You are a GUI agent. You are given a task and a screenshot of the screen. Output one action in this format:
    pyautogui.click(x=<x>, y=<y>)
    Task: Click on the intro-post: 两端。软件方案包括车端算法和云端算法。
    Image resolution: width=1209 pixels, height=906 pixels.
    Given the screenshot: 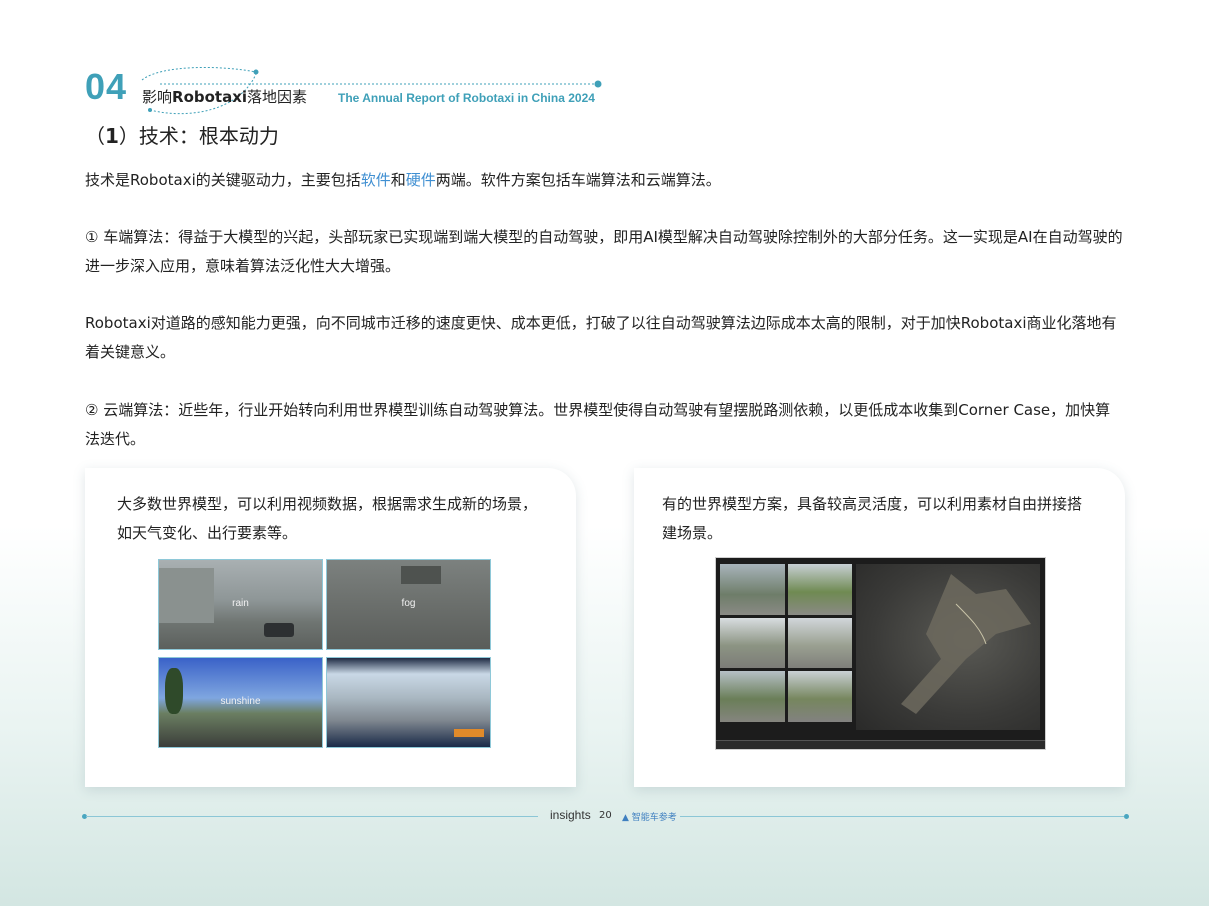 What is the action you would take?
    pyautogui.click(x=578, y=180)
    